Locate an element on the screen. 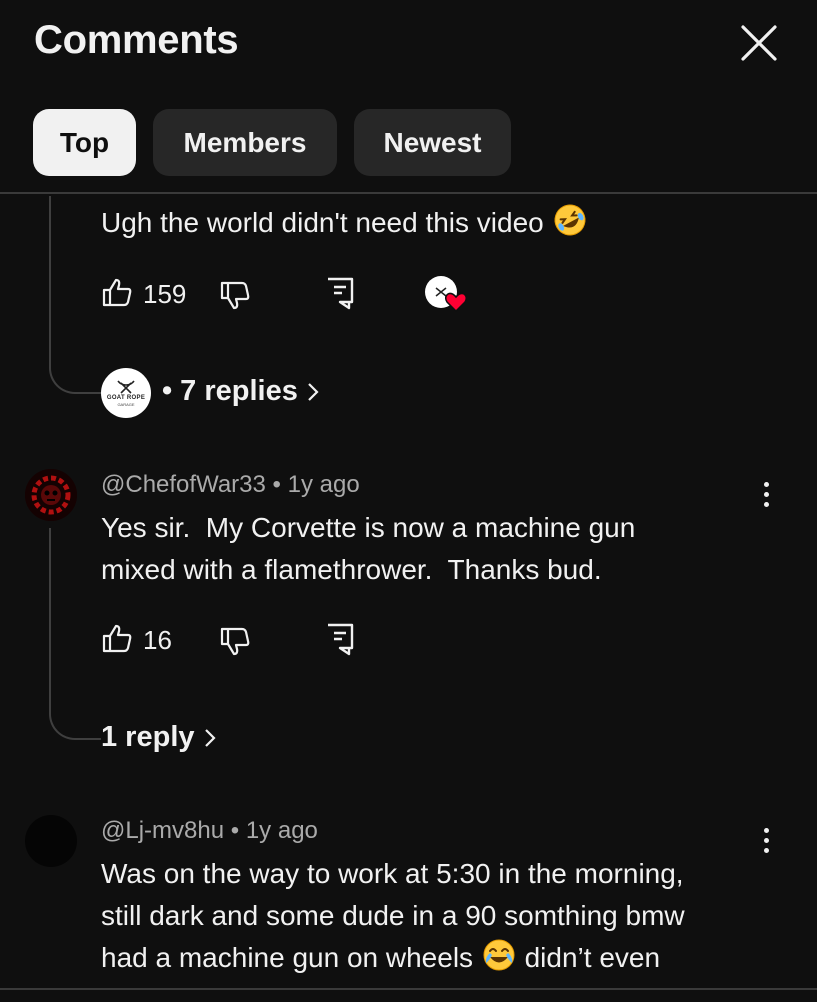 The height and width of the screenshot is (1002, 817). replier-avatar: GOAT ROPE GARAGE is located at coordinates (126, 393).